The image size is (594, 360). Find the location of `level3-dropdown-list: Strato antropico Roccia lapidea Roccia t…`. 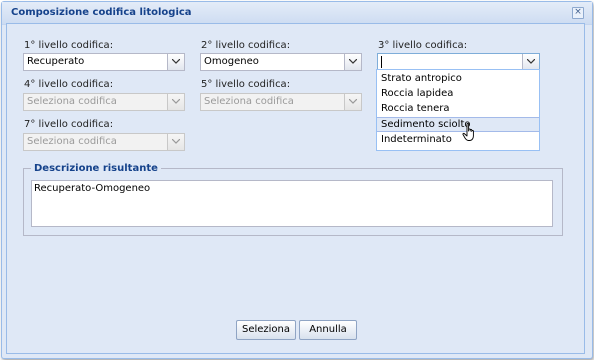

level3-dropdown-list: Strato antropico Roccia lapidea Roccia t… is located at coordinates (458, 110).